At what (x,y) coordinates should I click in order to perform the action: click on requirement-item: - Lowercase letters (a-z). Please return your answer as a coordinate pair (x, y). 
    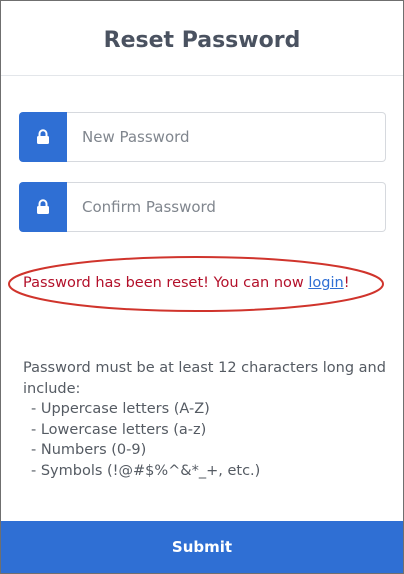
    Looking at the image, I should click on (119, 429).